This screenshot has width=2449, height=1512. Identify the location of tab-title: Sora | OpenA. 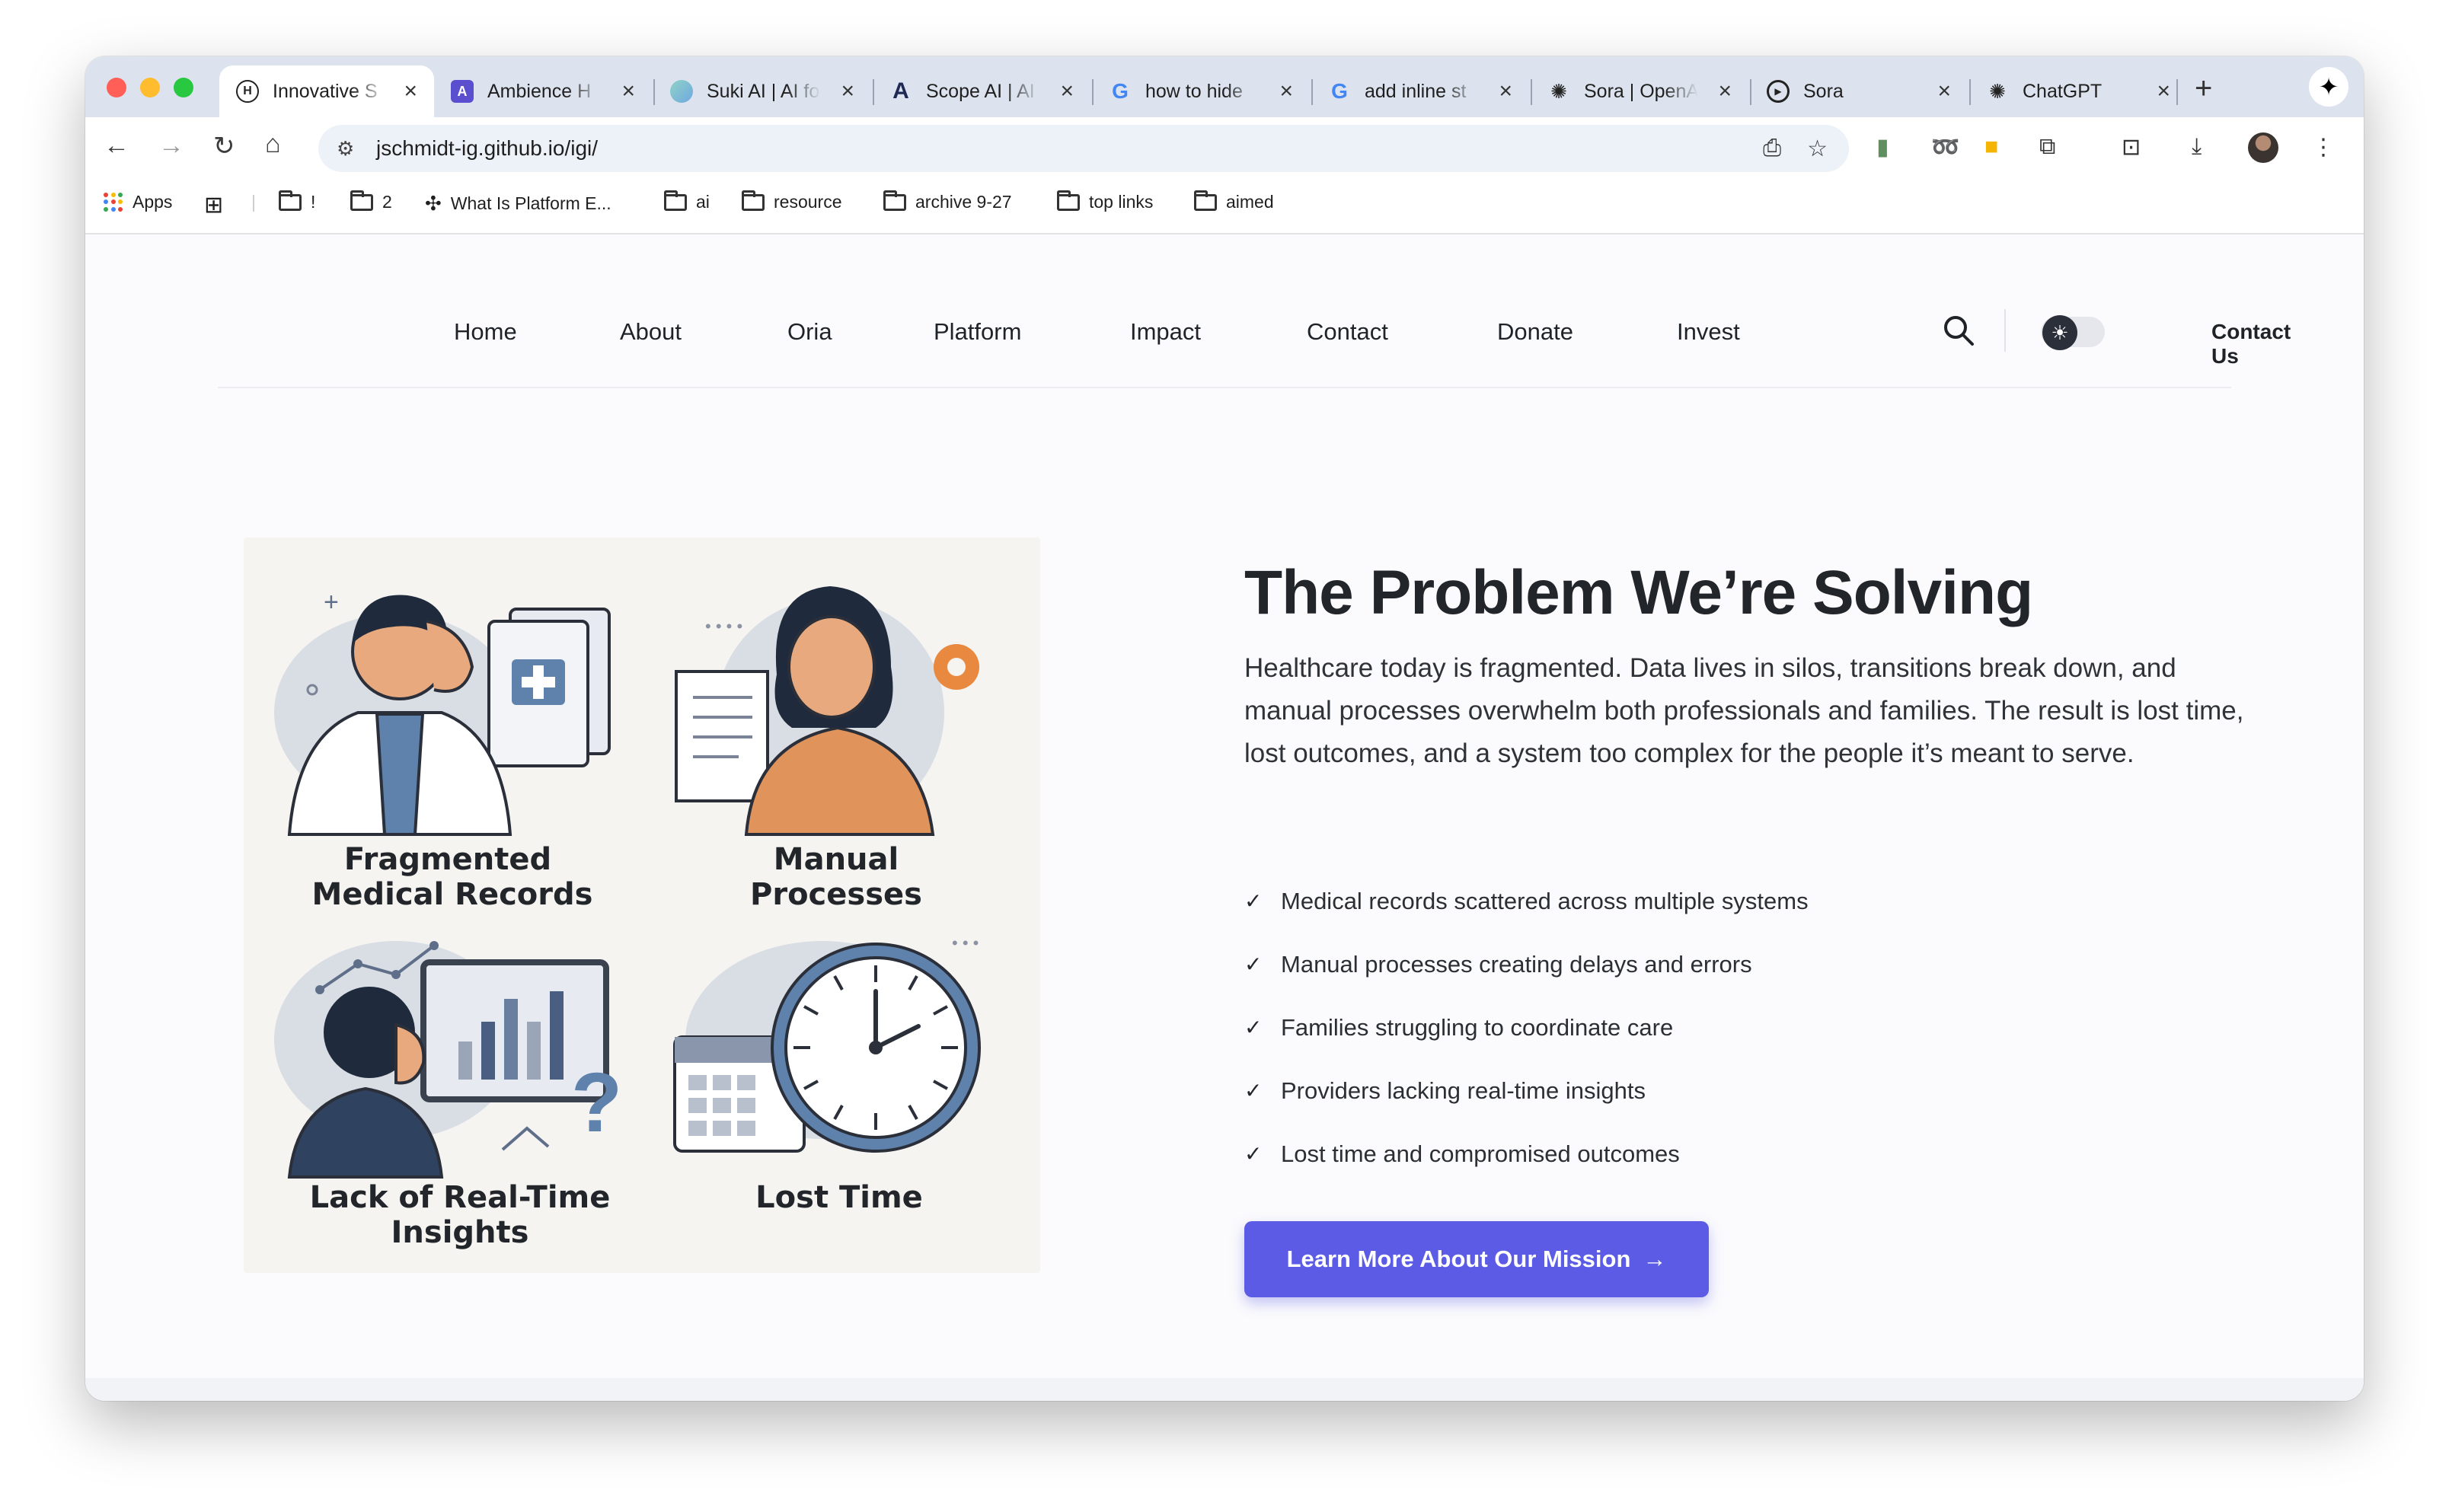
(1641, 91).